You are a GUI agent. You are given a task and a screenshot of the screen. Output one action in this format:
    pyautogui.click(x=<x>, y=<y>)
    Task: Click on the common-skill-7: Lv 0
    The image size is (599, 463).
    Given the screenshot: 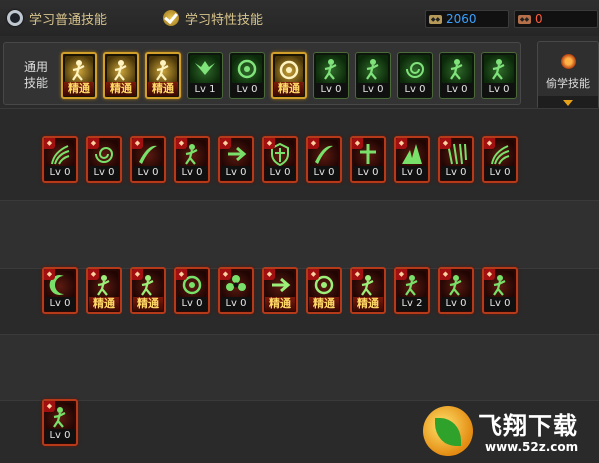 What is the action you would take?
    pyautogui.click(x=331, y=75)
    